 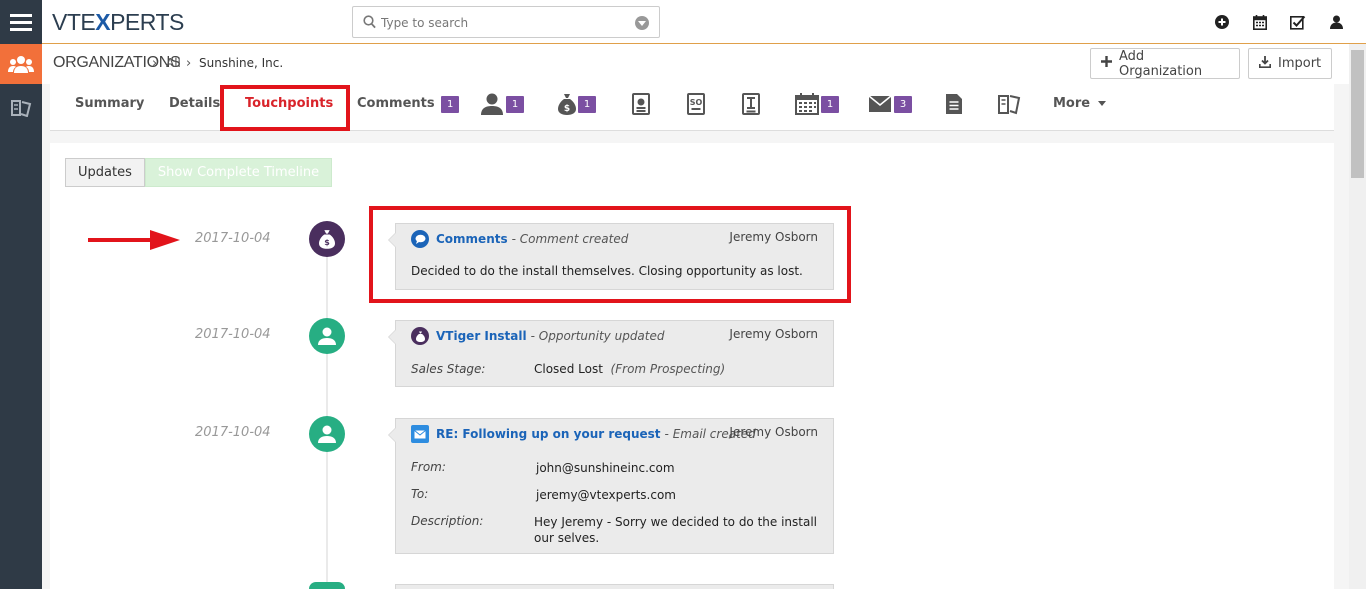 I want to click on tab-calendar: 1, so click(x=817, y=104).